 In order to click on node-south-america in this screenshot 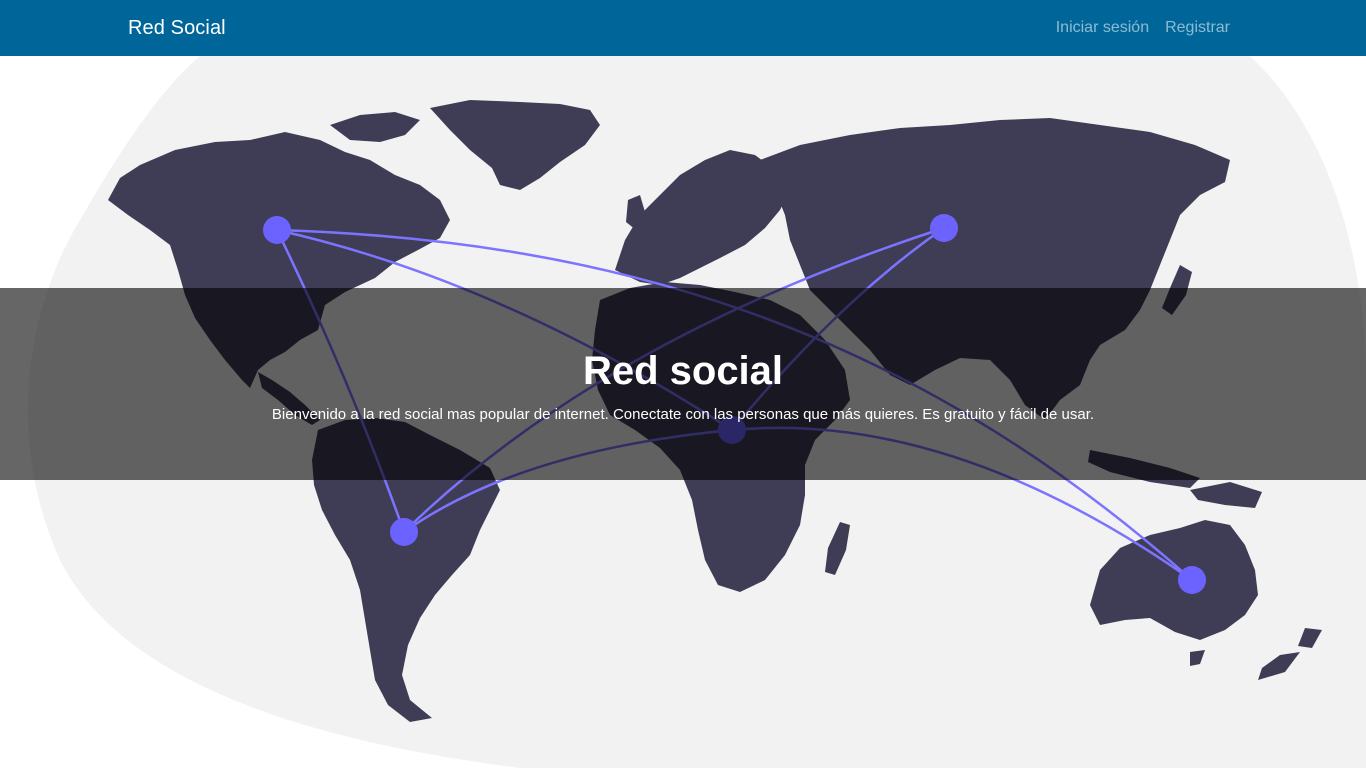, I will do `click(404, 532)`.